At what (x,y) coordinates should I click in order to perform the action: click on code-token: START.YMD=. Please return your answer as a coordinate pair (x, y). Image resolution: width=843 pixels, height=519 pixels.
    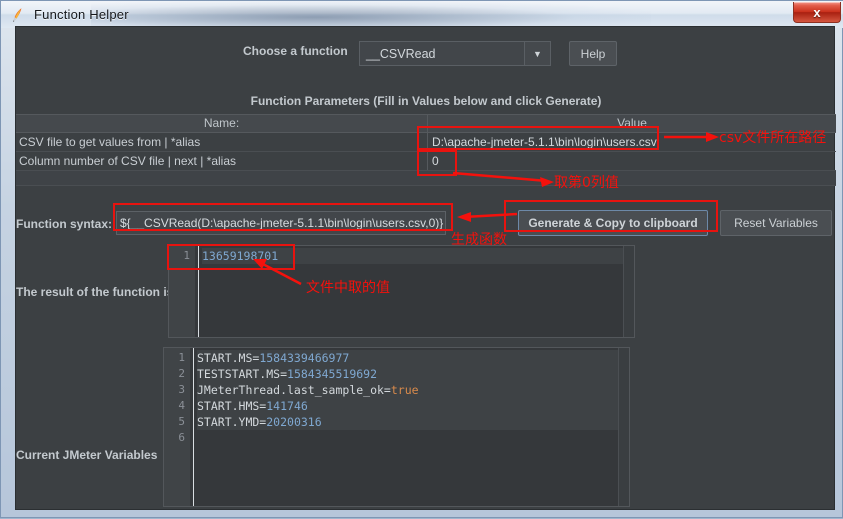
    Looking at the image, I should click on (232, 422).